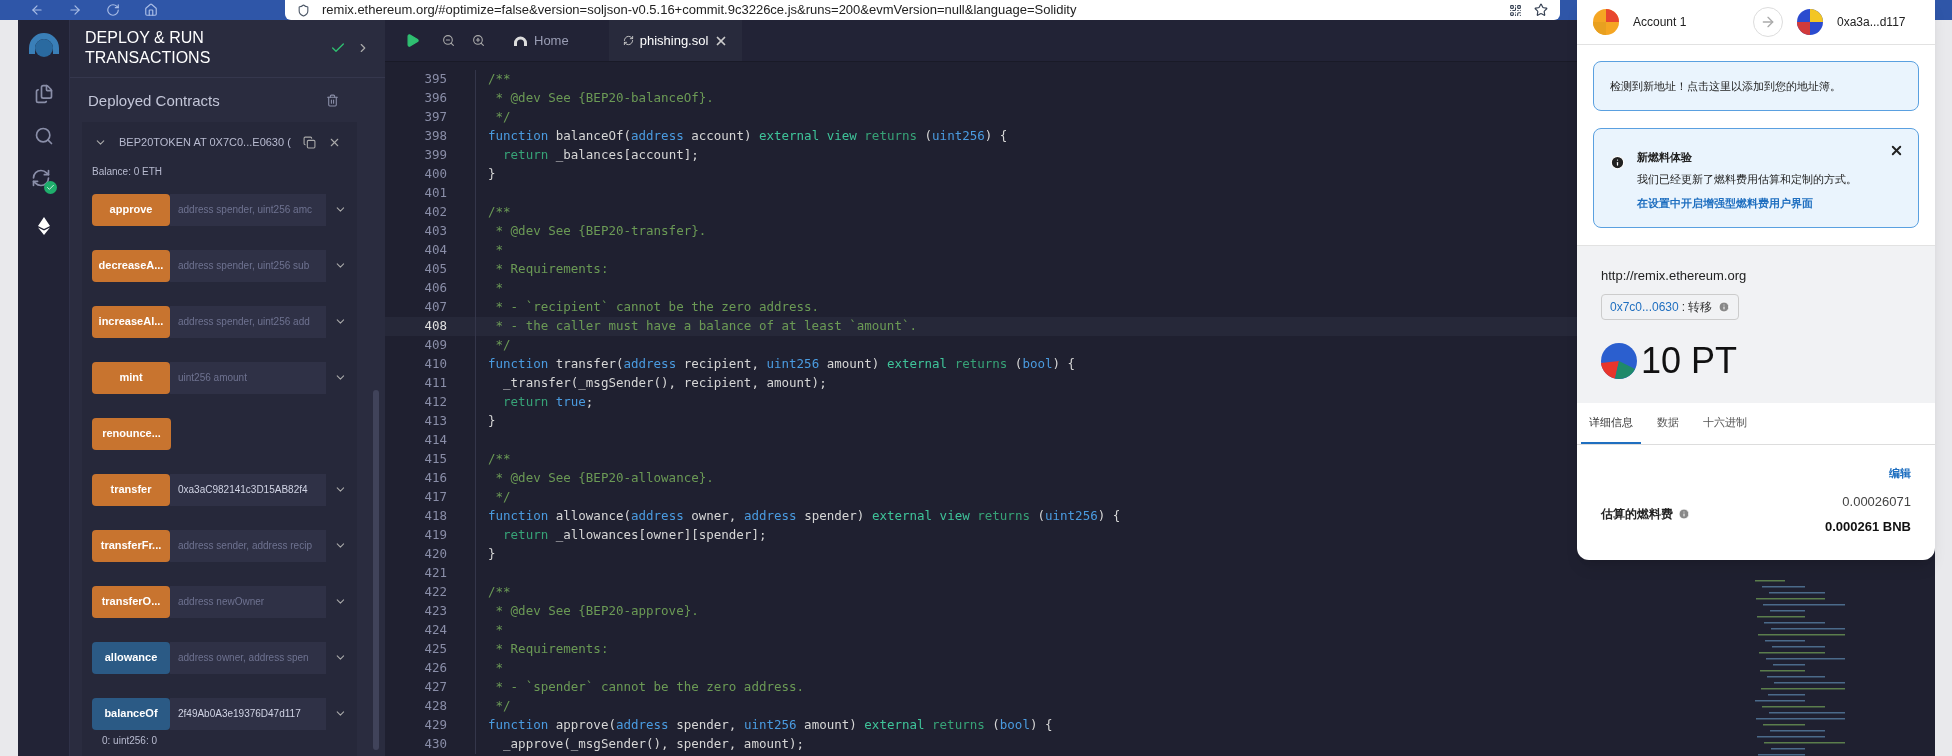  I want to click on line-number: 404, so click(435, 250).